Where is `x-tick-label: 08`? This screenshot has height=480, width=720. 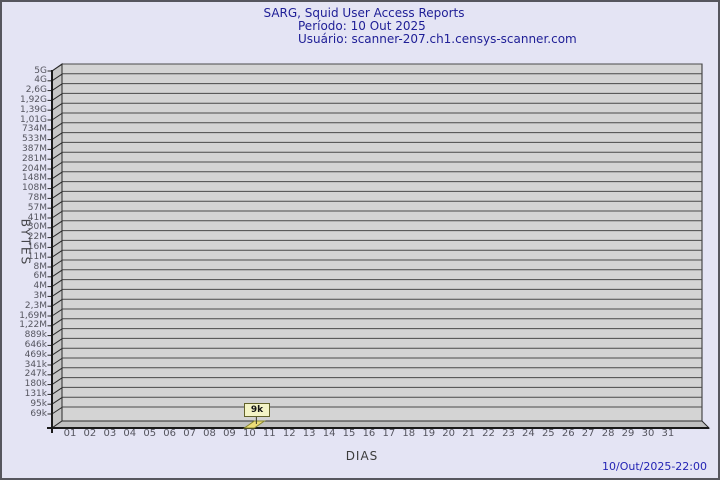
x-tick-label: 08 is located at coordinates (209, 433).